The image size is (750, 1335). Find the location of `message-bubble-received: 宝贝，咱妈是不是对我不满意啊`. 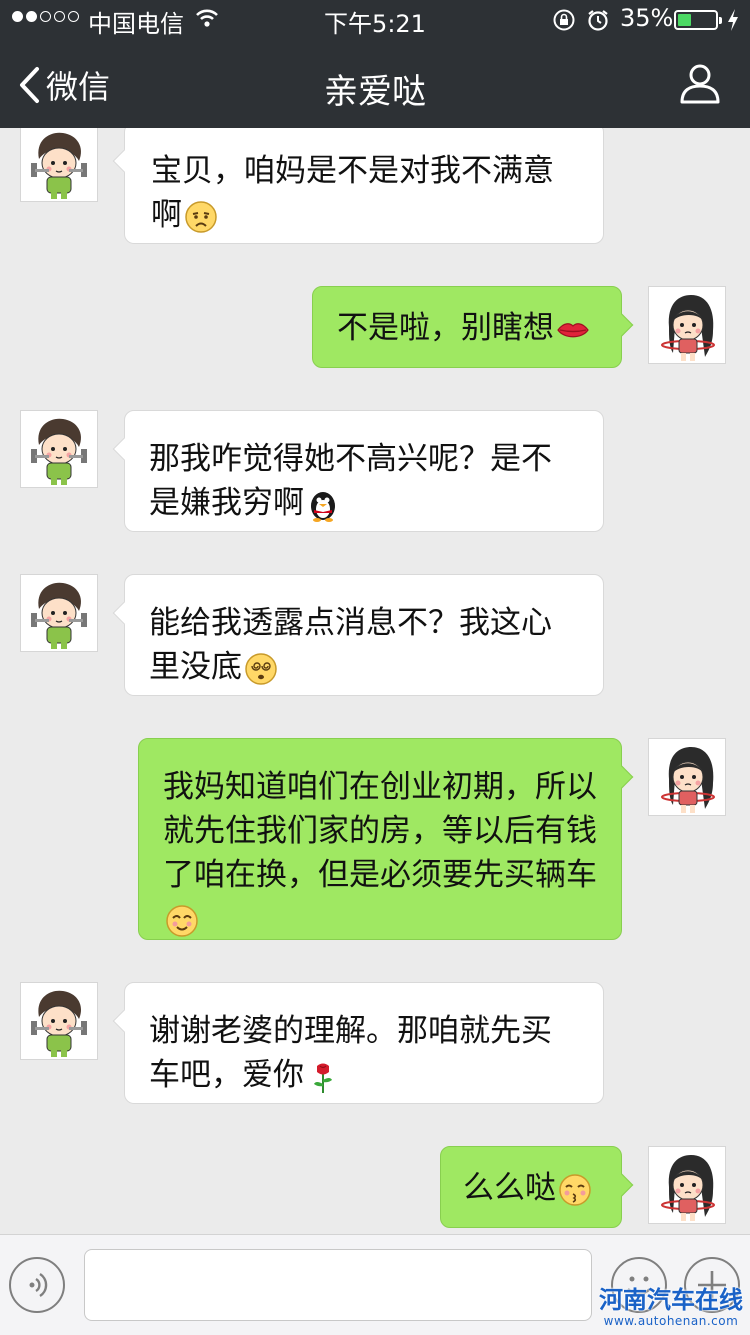

message-bubble-received: 宝贝，咱妈是不是对我不满意啊 is located at coordinates (364, 183).